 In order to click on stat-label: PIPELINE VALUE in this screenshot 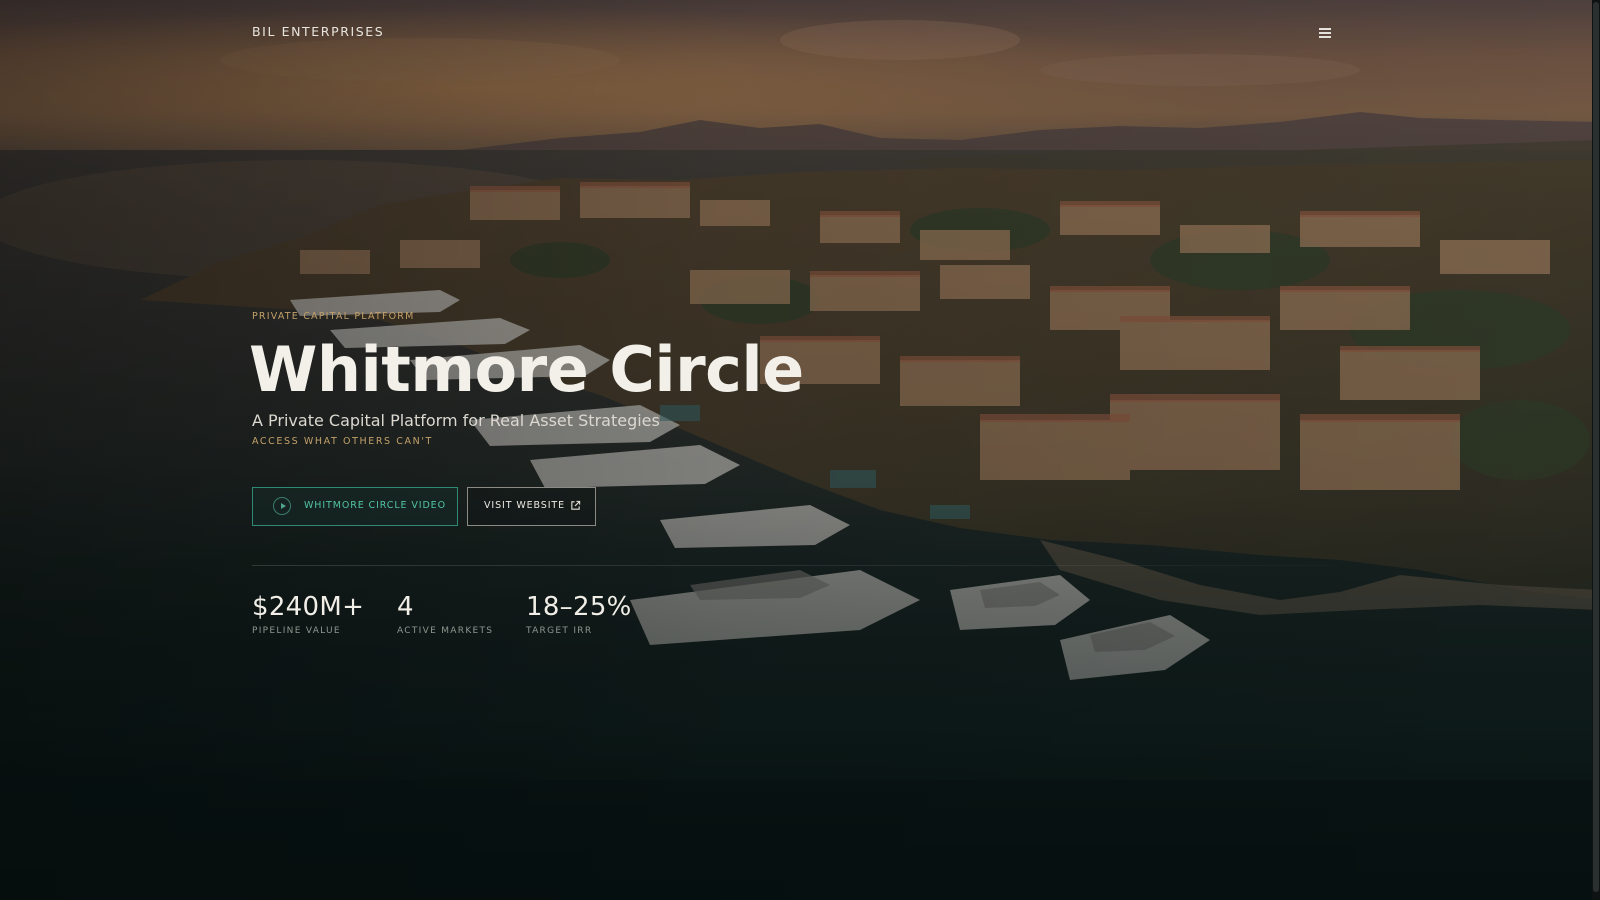, I will do `click(296, 631)`.